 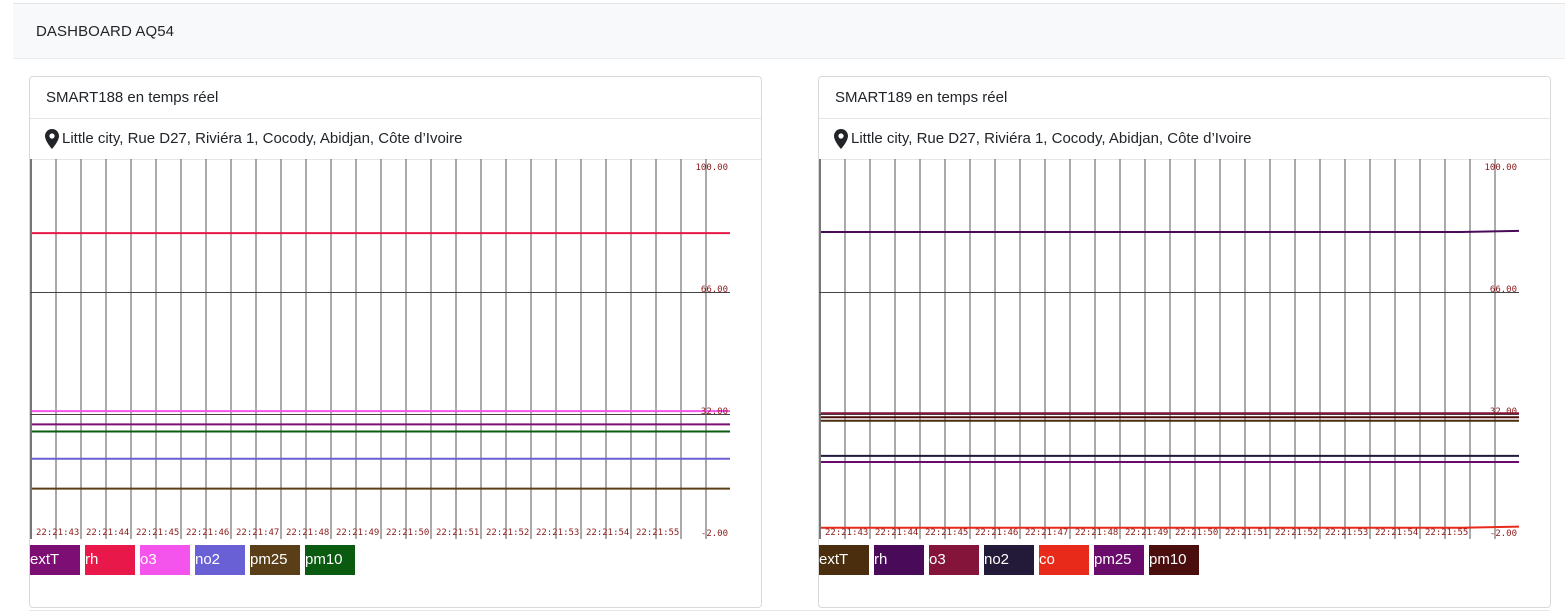 I want to click on series-line-rh, so click(x=1170, y=231).